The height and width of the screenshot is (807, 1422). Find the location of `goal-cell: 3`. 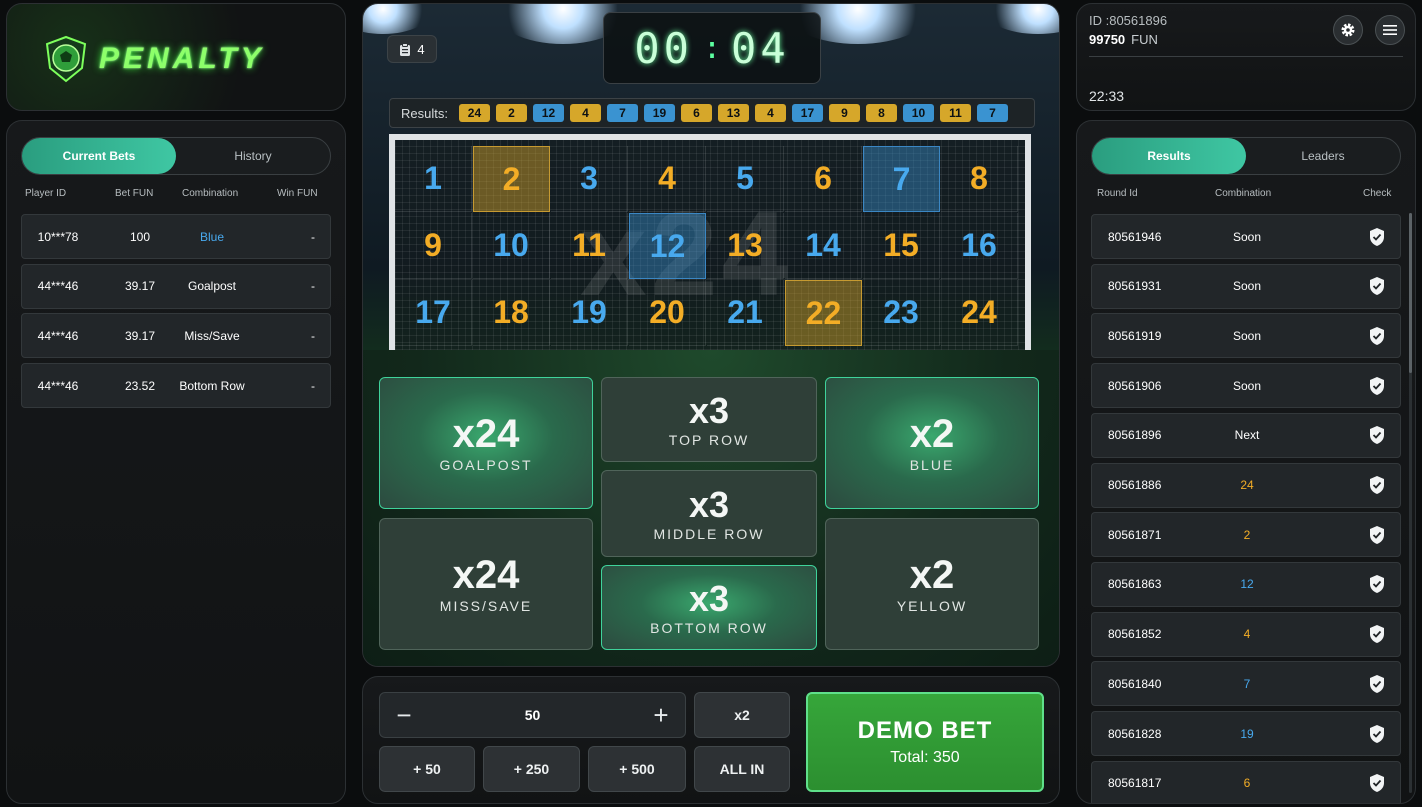

goal-cell: 3 is located at coordinates (589, 179).